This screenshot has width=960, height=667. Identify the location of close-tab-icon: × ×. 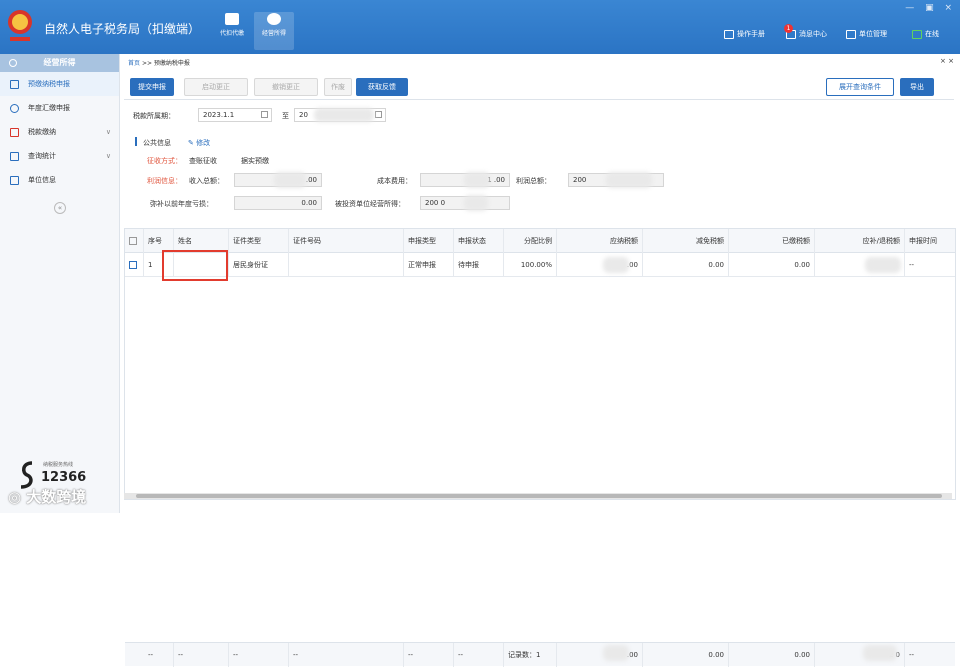
(947, 61).